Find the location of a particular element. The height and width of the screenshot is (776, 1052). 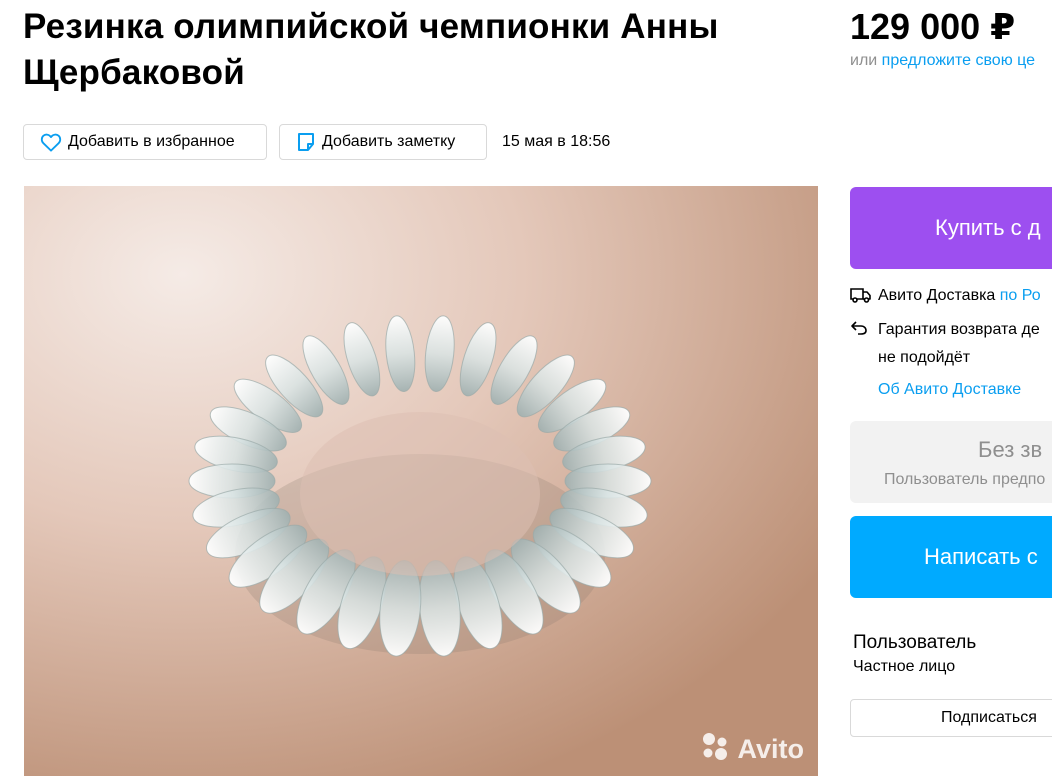

note-label: Добавить заметку is located at coordinates (389, 141).